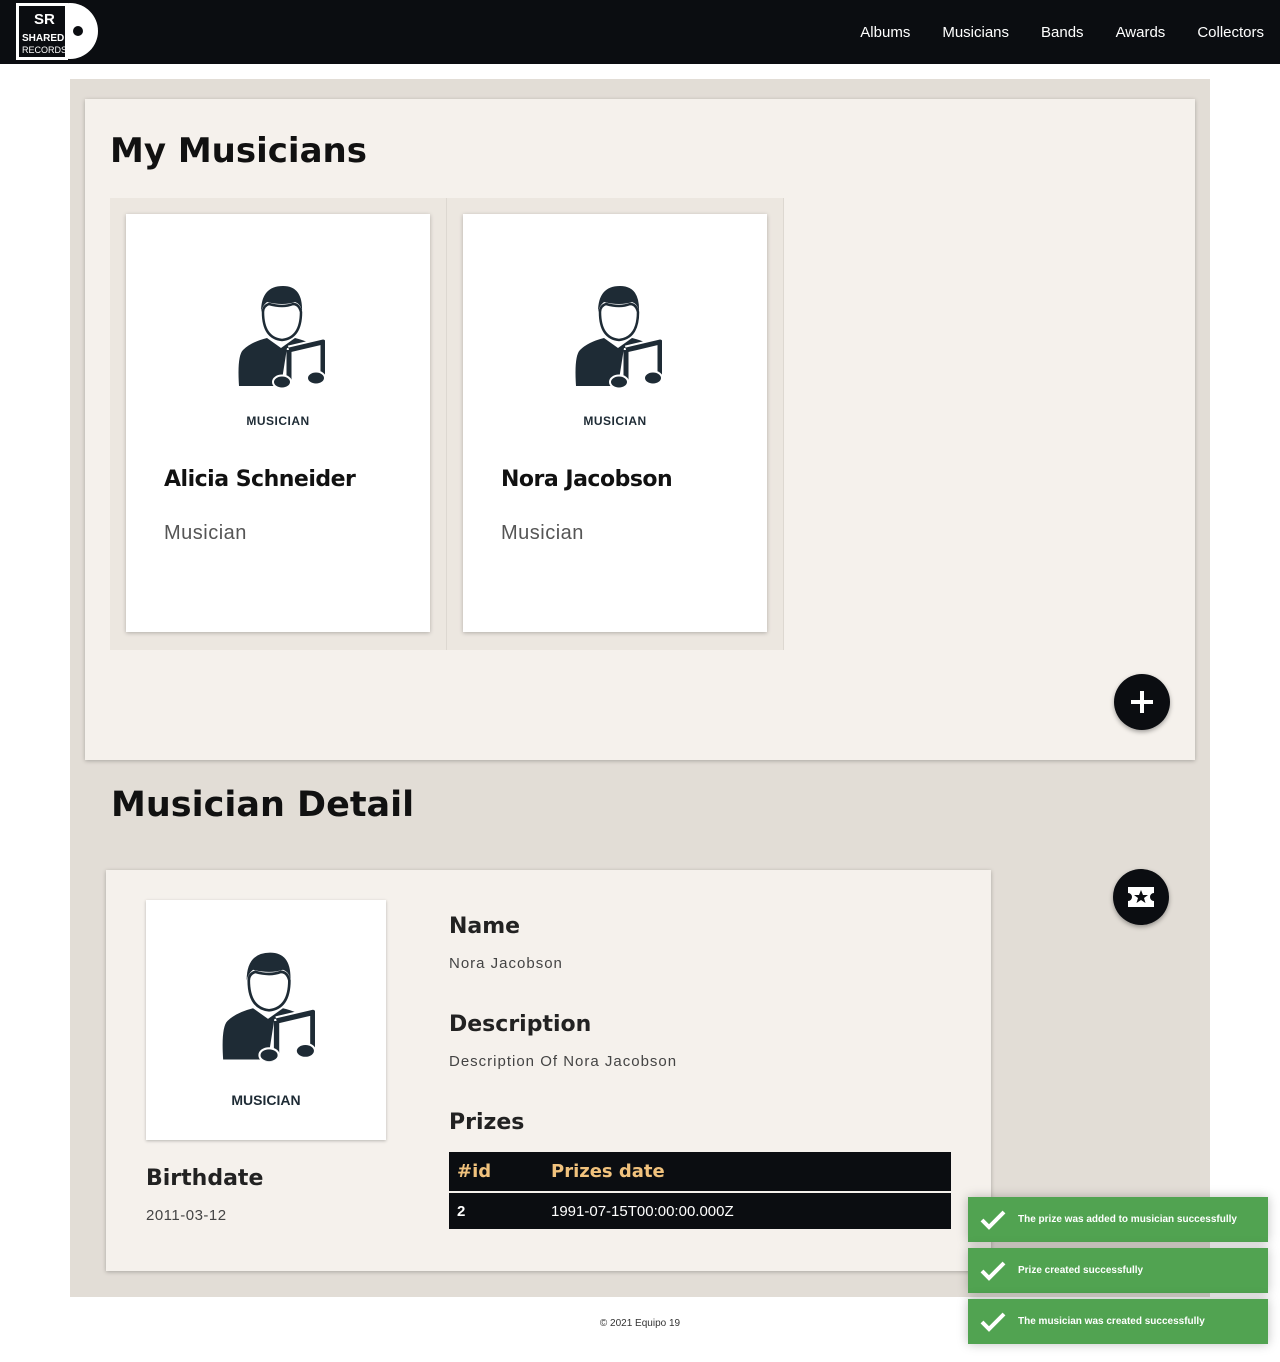 The image size is (1280, 1362). I want to click on column-header-id: #id, so click(496, 1172).